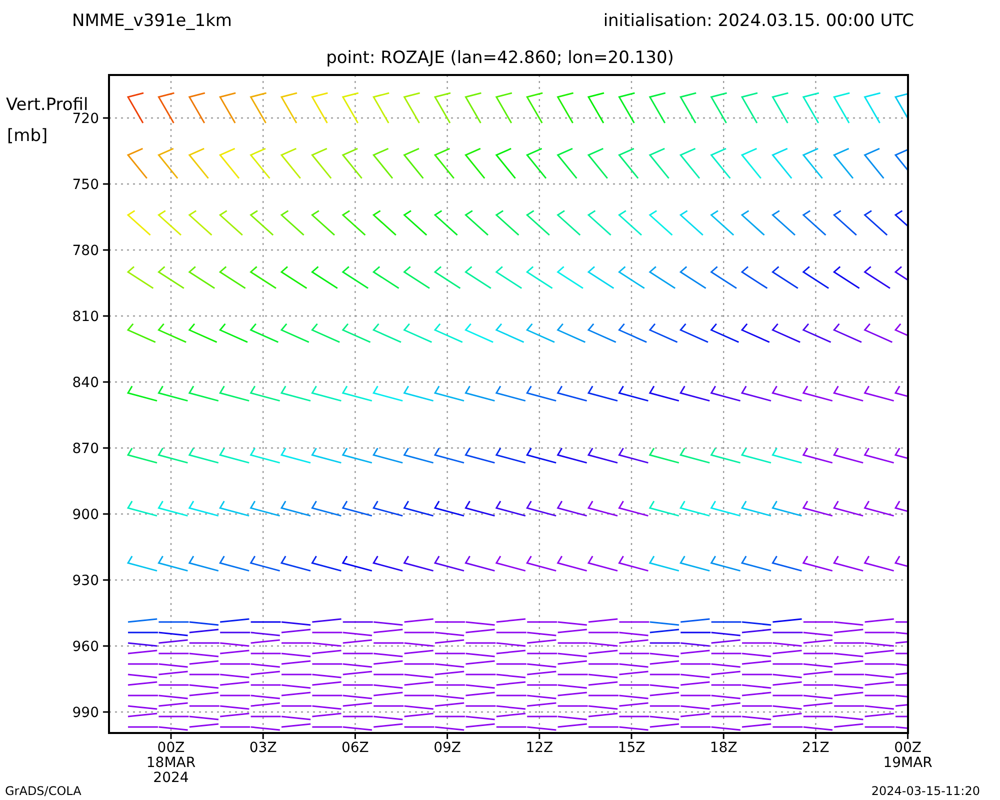 The width and height of the screenshot is (1000, 800). I want to click on x-tick-label: 2024, so click(171, 778).